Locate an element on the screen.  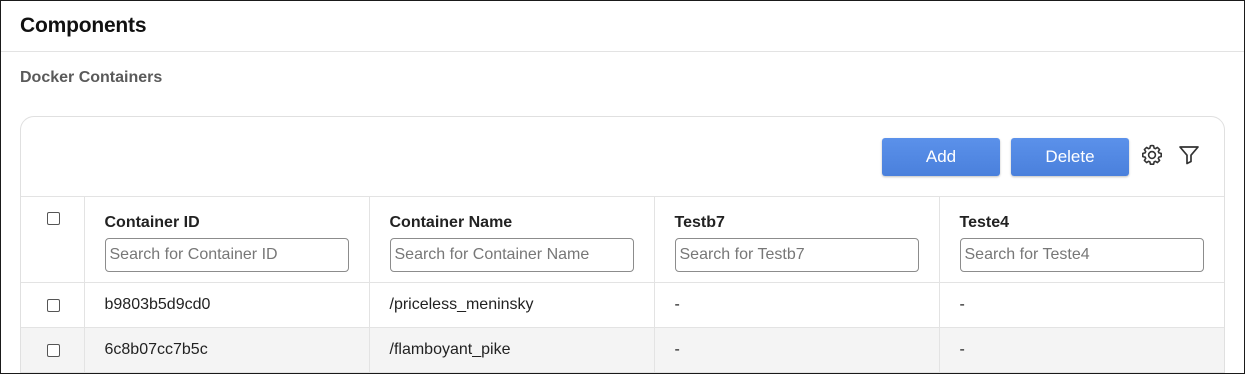
search-testb7-input is located at coordinates (796, 255).